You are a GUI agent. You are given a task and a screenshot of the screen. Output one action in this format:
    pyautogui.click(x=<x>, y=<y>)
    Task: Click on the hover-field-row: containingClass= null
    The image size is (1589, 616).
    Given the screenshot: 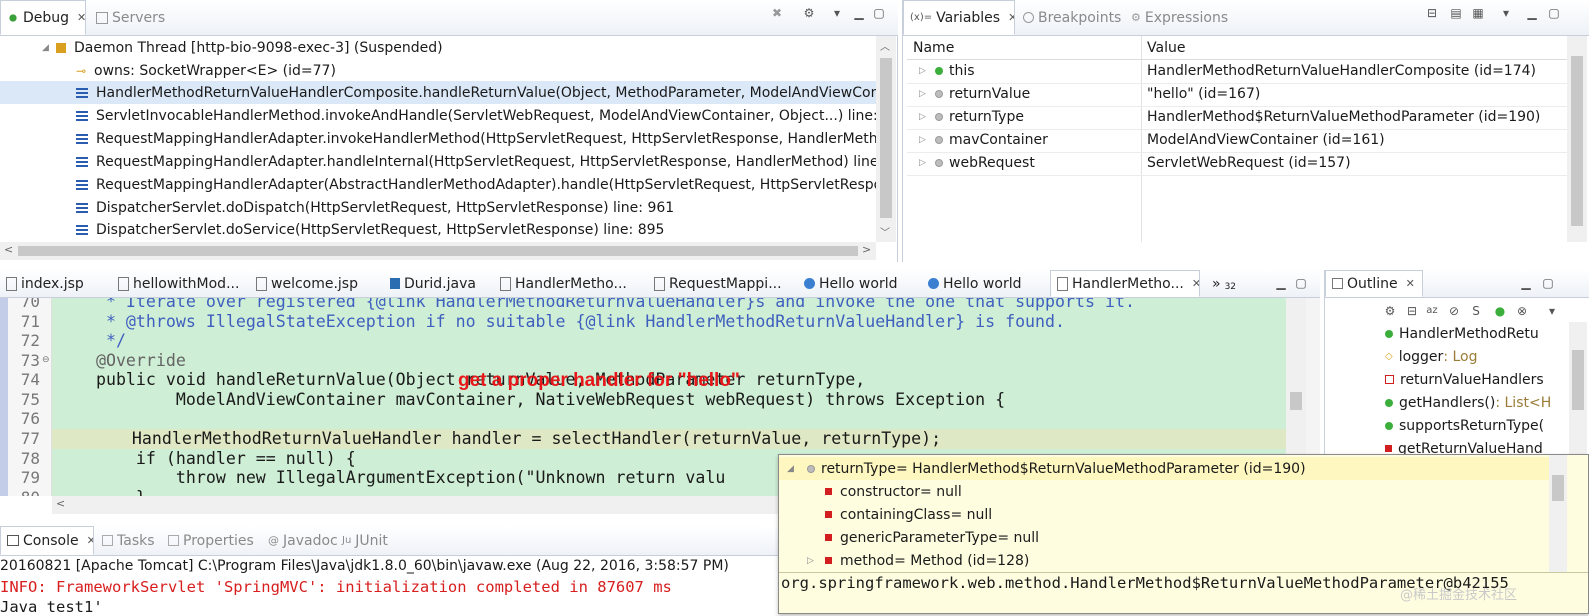 What is the action you would take?
    pyautogui.click(x=1164, y=514)
    